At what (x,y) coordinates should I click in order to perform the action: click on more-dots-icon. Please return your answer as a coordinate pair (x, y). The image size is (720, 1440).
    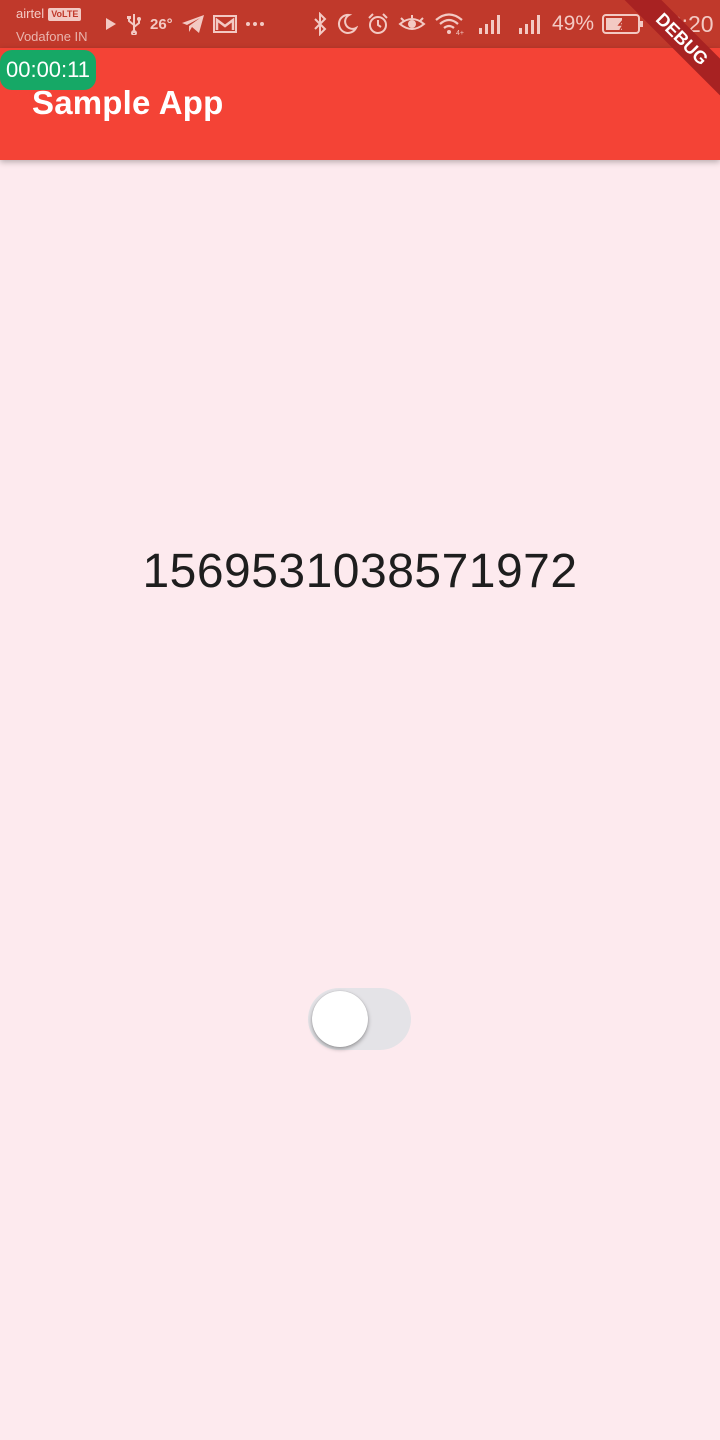
    Looking at the image, I should click on (255, 24).